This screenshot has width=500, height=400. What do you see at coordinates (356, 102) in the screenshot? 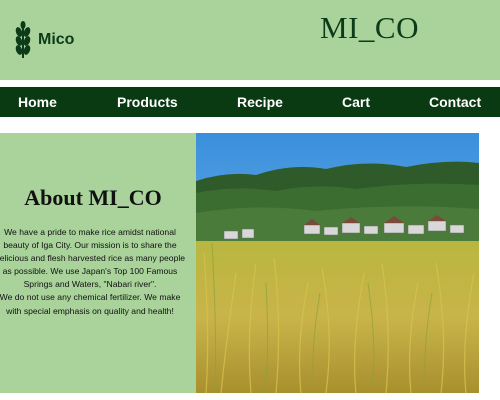
I see `nav-item-cart: Cart` at bounding box center [356, 102].